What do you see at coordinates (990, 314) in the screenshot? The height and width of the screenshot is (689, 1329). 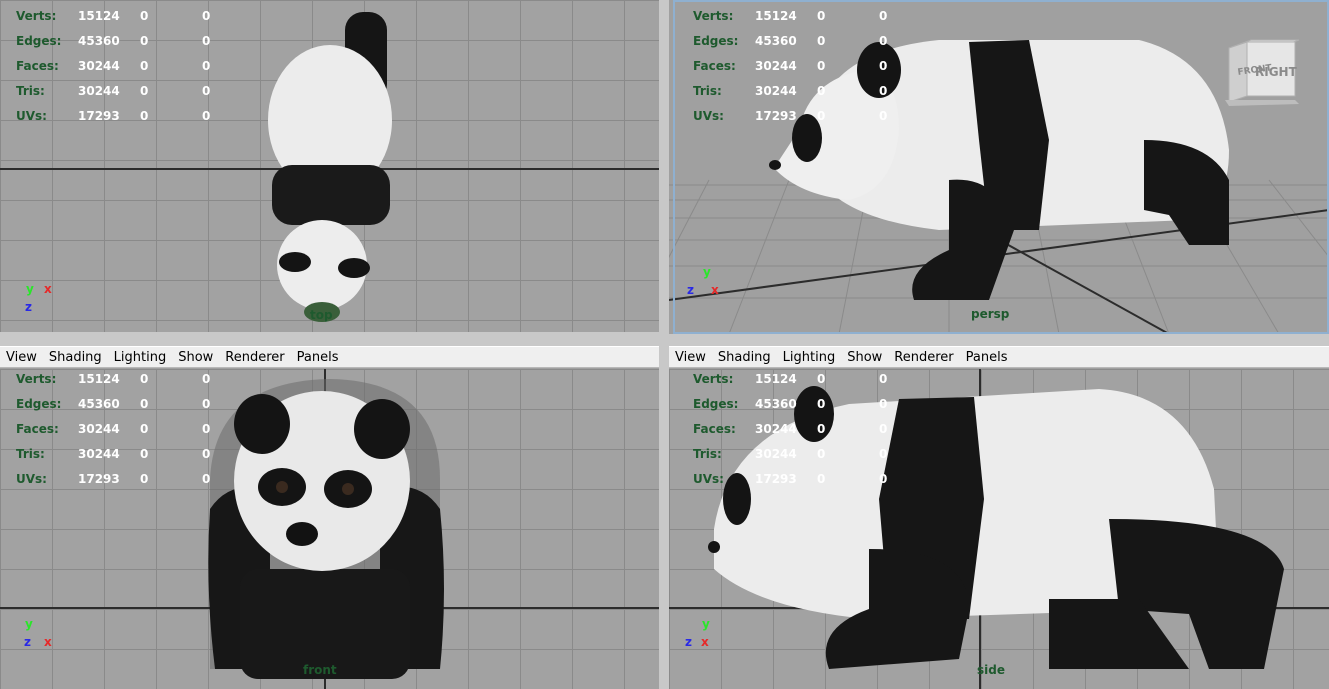 I see `camera-label: persp` at bounding box center [990, 314].